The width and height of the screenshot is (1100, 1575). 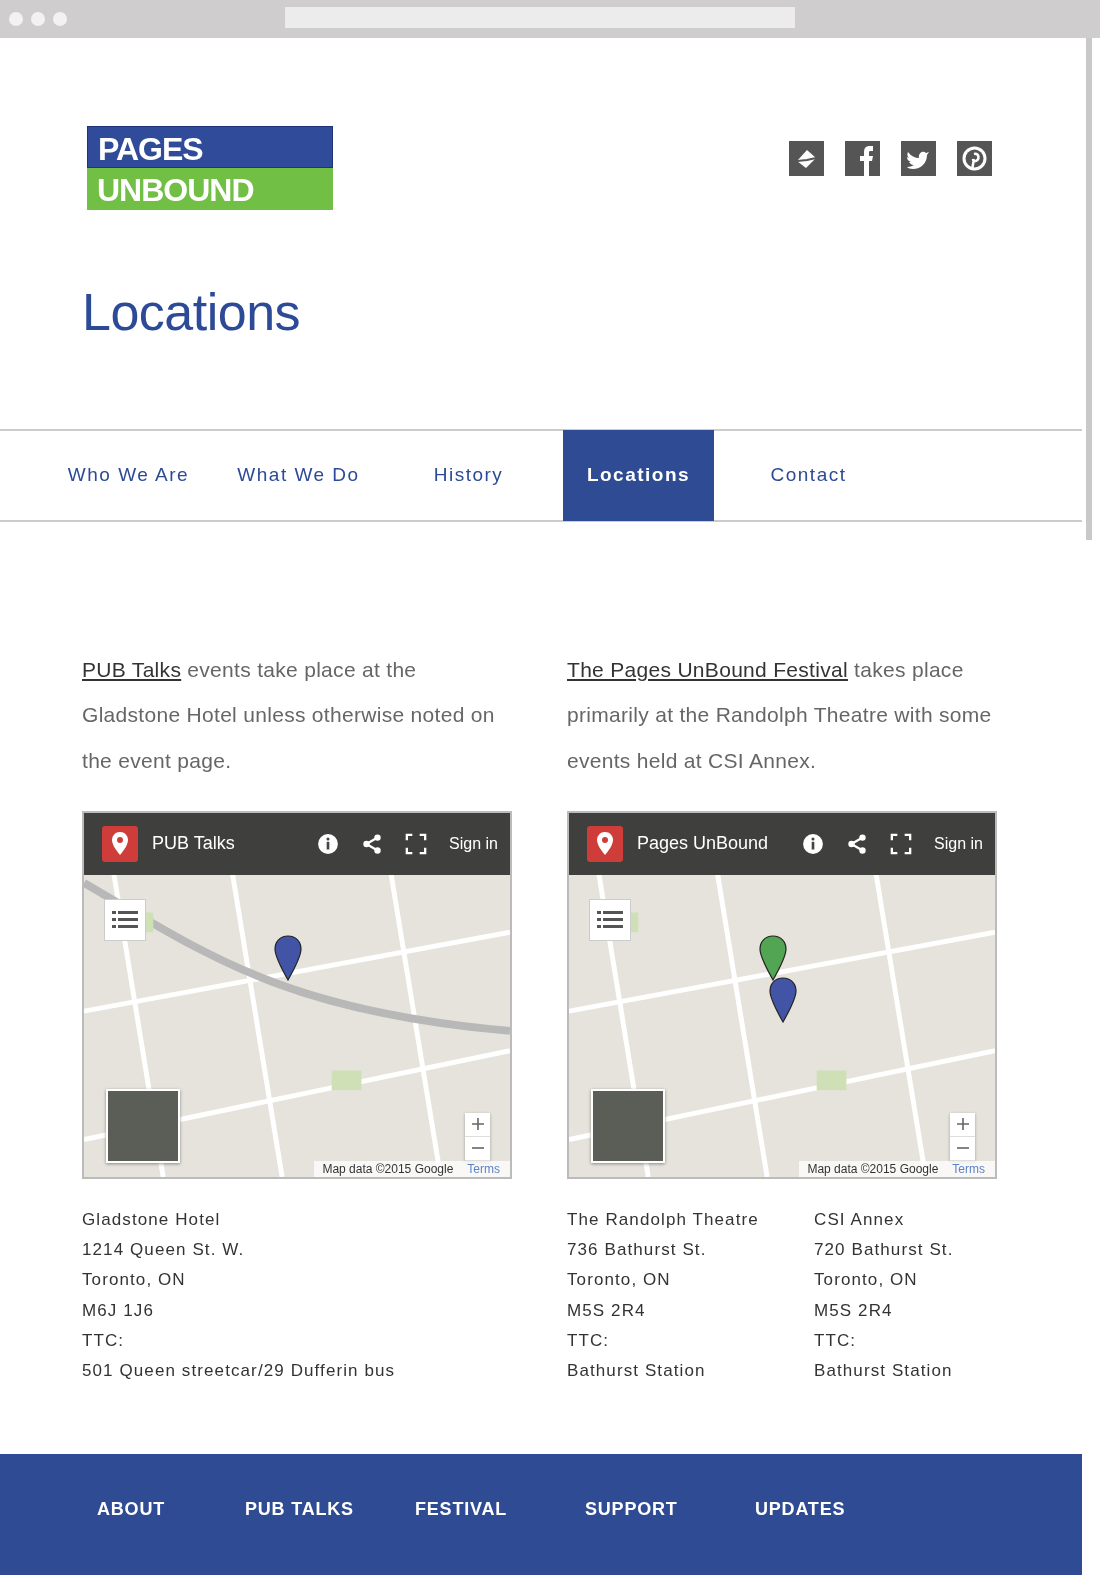 I want to click on footer-link: FESTIVAL, so click(x=500, y=1509).